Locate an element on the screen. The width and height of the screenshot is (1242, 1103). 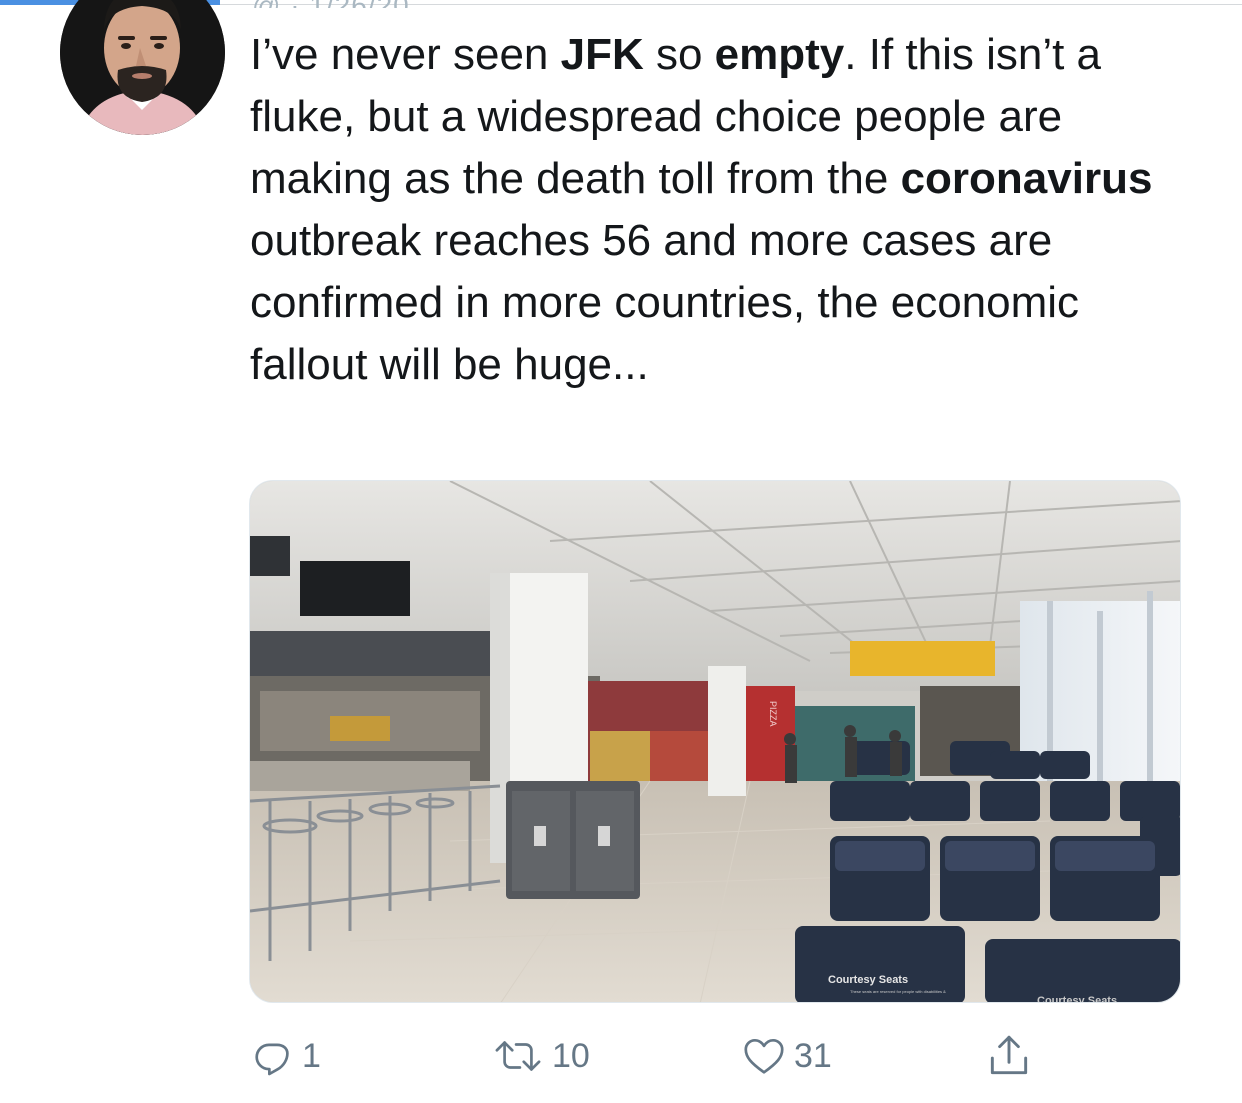
share-button is located at coordinates (1009, 1056).